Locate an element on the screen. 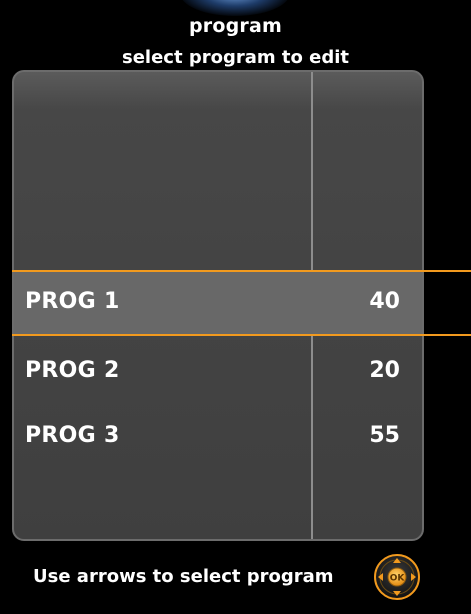 Image resolution: width=471 pixels, height=614 pixels. program-name: PROG 1 is located at coordinates (72, 301).